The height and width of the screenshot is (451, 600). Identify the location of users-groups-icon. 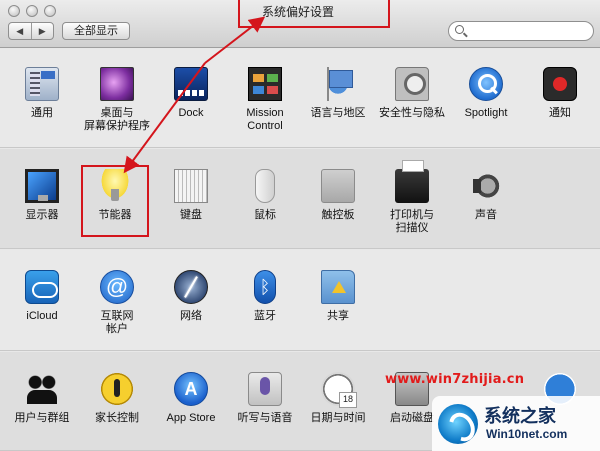
(42, 389).